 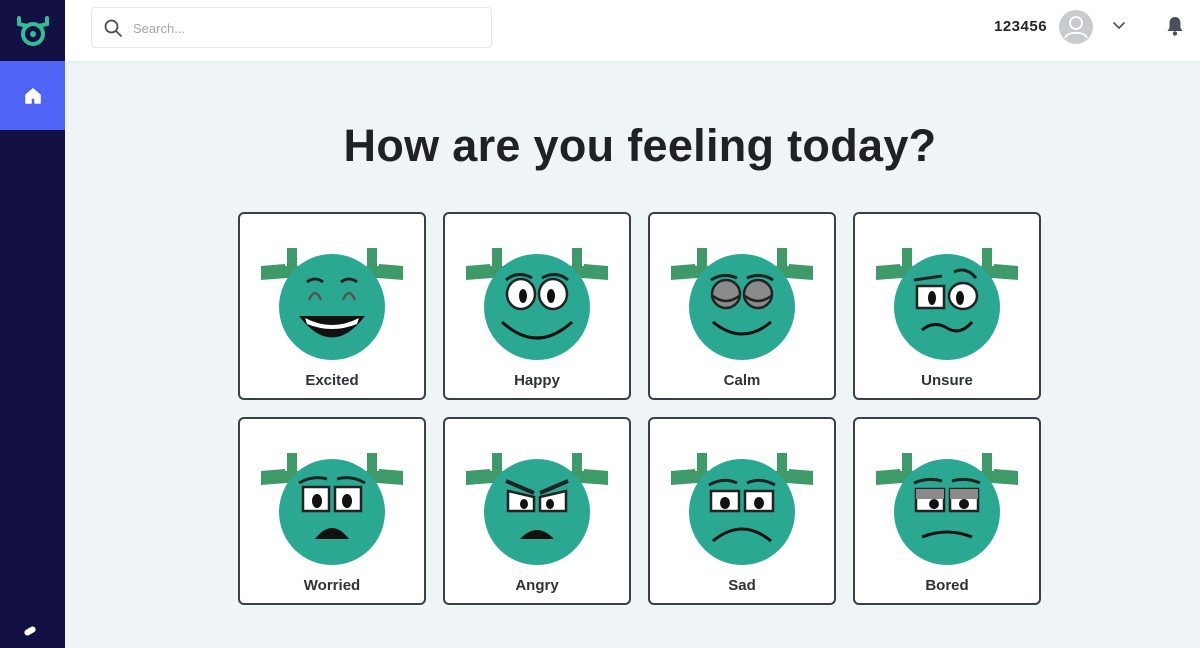 I want to click on sidebar-item-home, so click(x=32, y=95).